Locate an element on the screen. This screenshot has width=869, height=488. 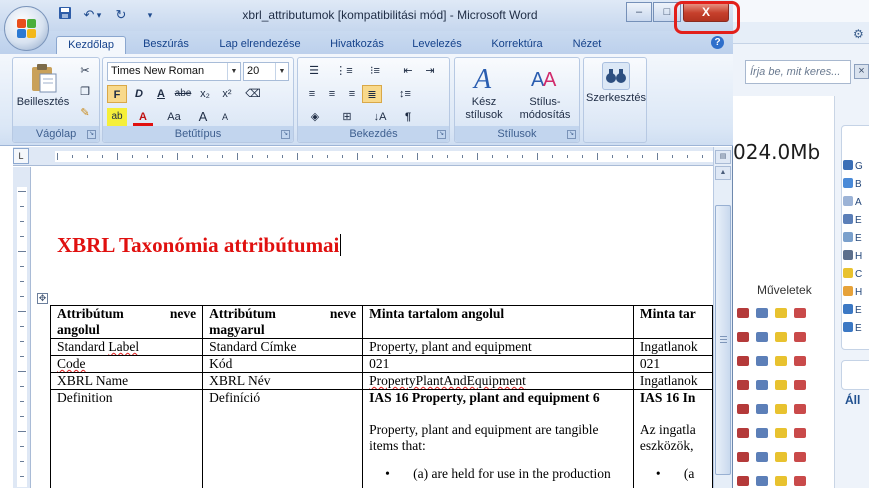
minimize-button: – is located at coordinates (639, 12).